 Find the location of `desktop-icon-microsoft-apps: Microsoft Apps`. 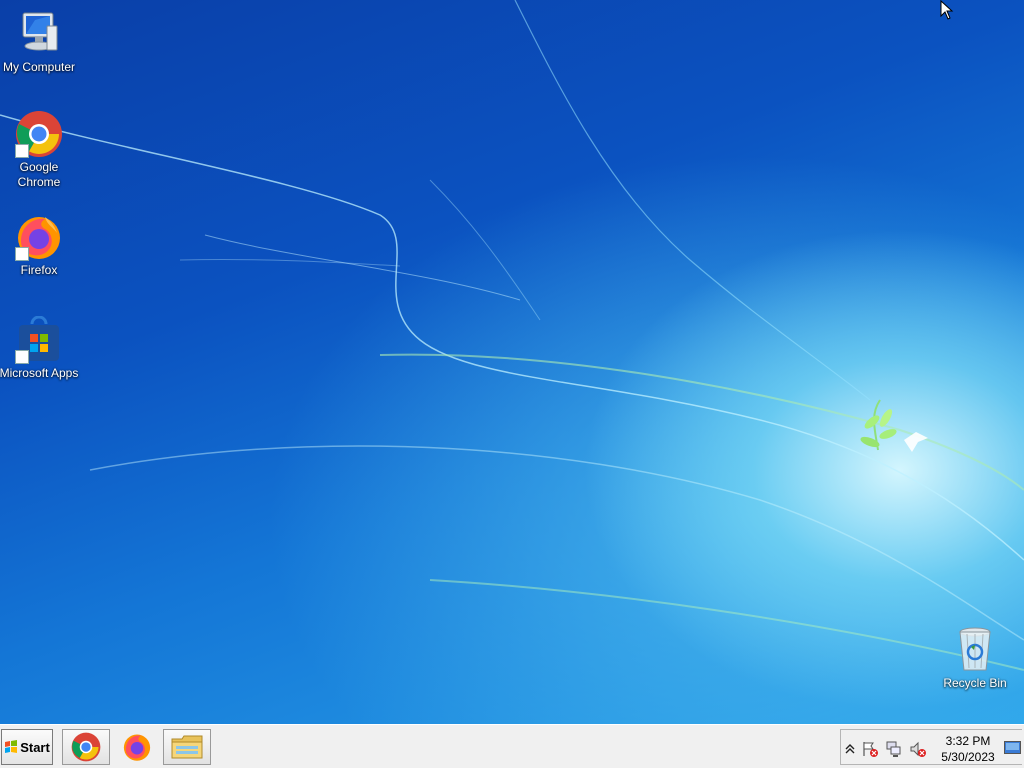

desktop-icon-microsoft-apps: Microsoft Apps is located at coordinates (39, 348).